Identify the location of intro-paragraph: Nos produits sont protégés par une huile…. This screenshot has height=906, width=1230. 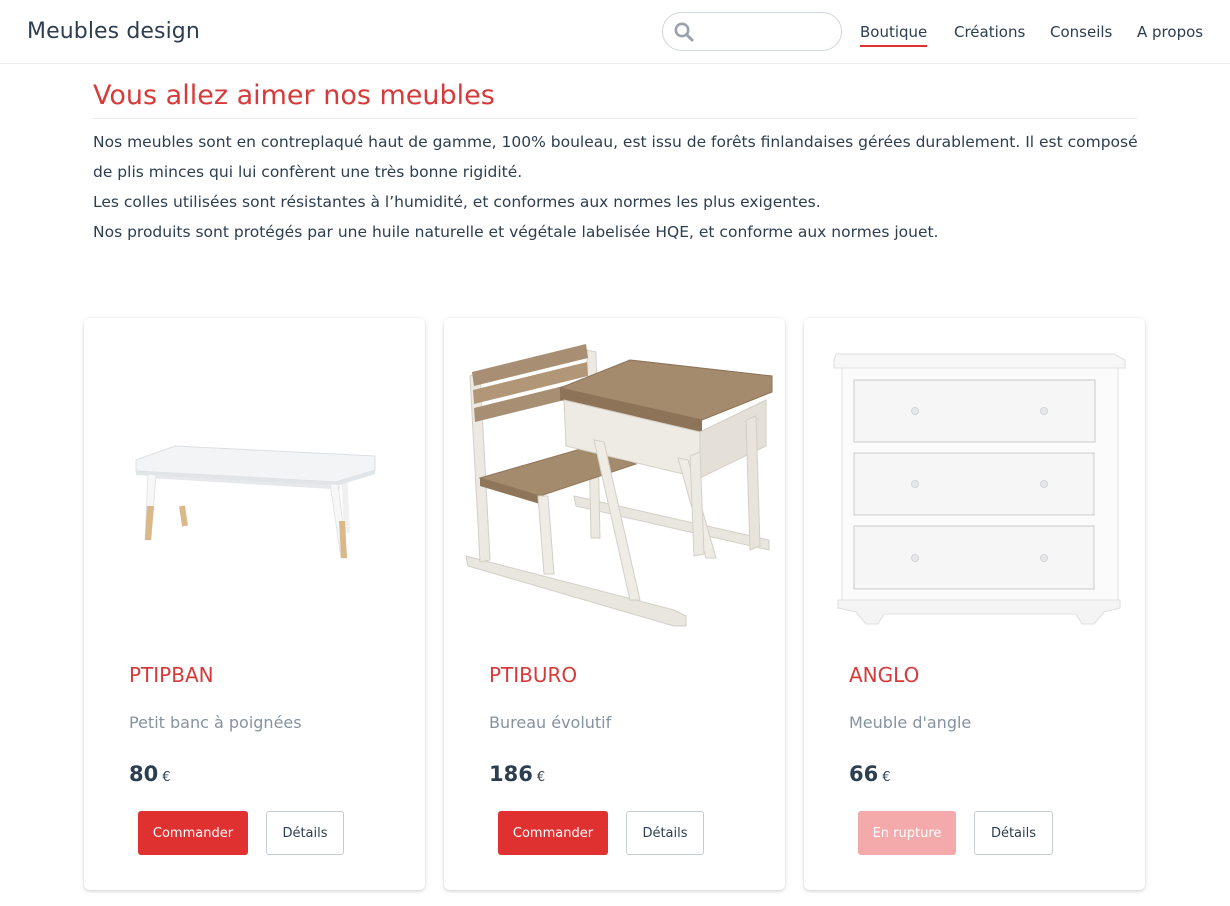
(516, 232).